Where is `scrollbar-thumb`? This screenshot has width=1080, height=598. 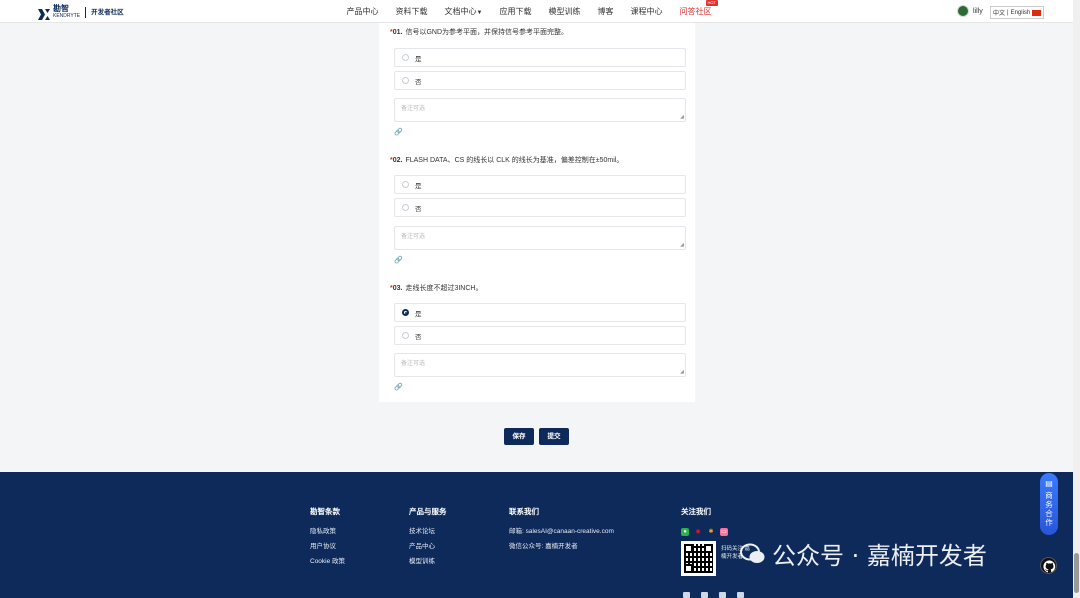
scrollbar-thumb is located at coordinates (1076, 573).